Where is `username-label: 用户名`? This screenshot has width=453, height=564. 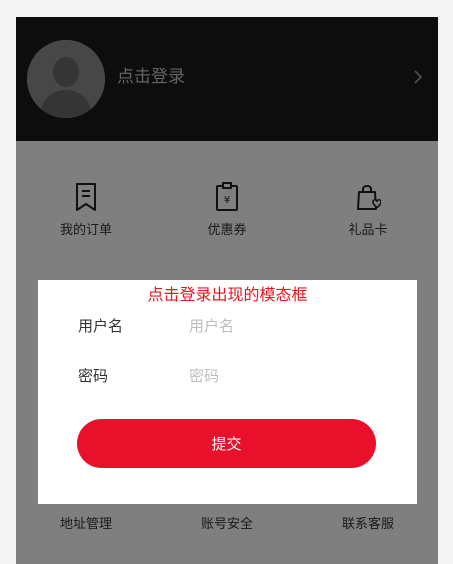
username-label: 用户名 is located at coordinates (101, 326).